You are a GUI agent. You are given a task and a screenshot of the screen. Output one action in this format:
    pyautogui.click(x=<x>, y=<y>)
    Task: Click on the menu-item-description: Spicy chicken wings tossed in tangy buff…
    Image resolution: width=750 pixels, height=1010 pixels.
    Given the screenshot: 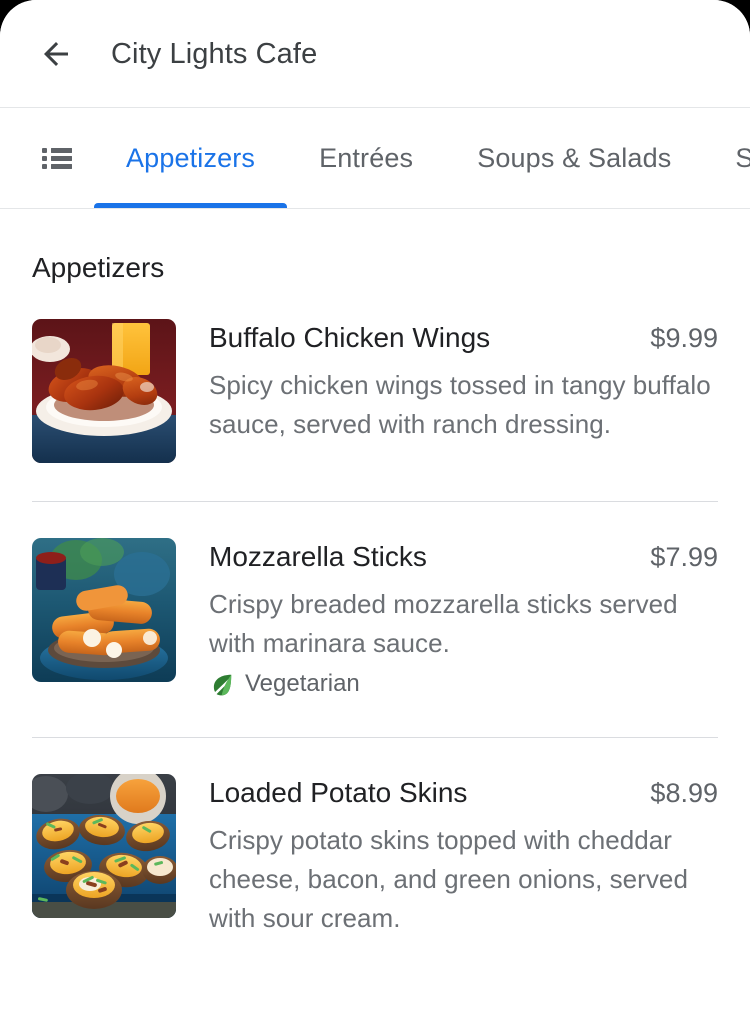 What is the action you would take?
    pyautogui.click(x=460, y=404)
    